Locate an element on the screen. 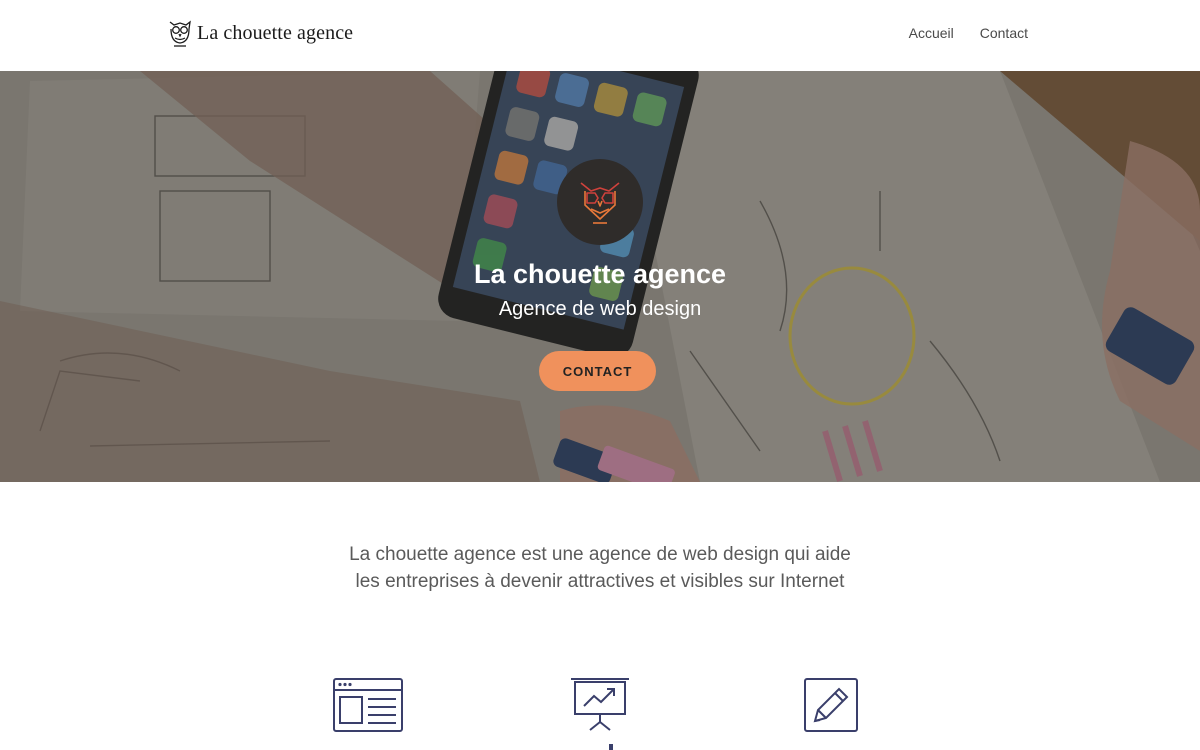 Image resolution: width=1200 pixels, height=750 pixels. nav-link-contact: Contact is located at coordinates (1004, 33).